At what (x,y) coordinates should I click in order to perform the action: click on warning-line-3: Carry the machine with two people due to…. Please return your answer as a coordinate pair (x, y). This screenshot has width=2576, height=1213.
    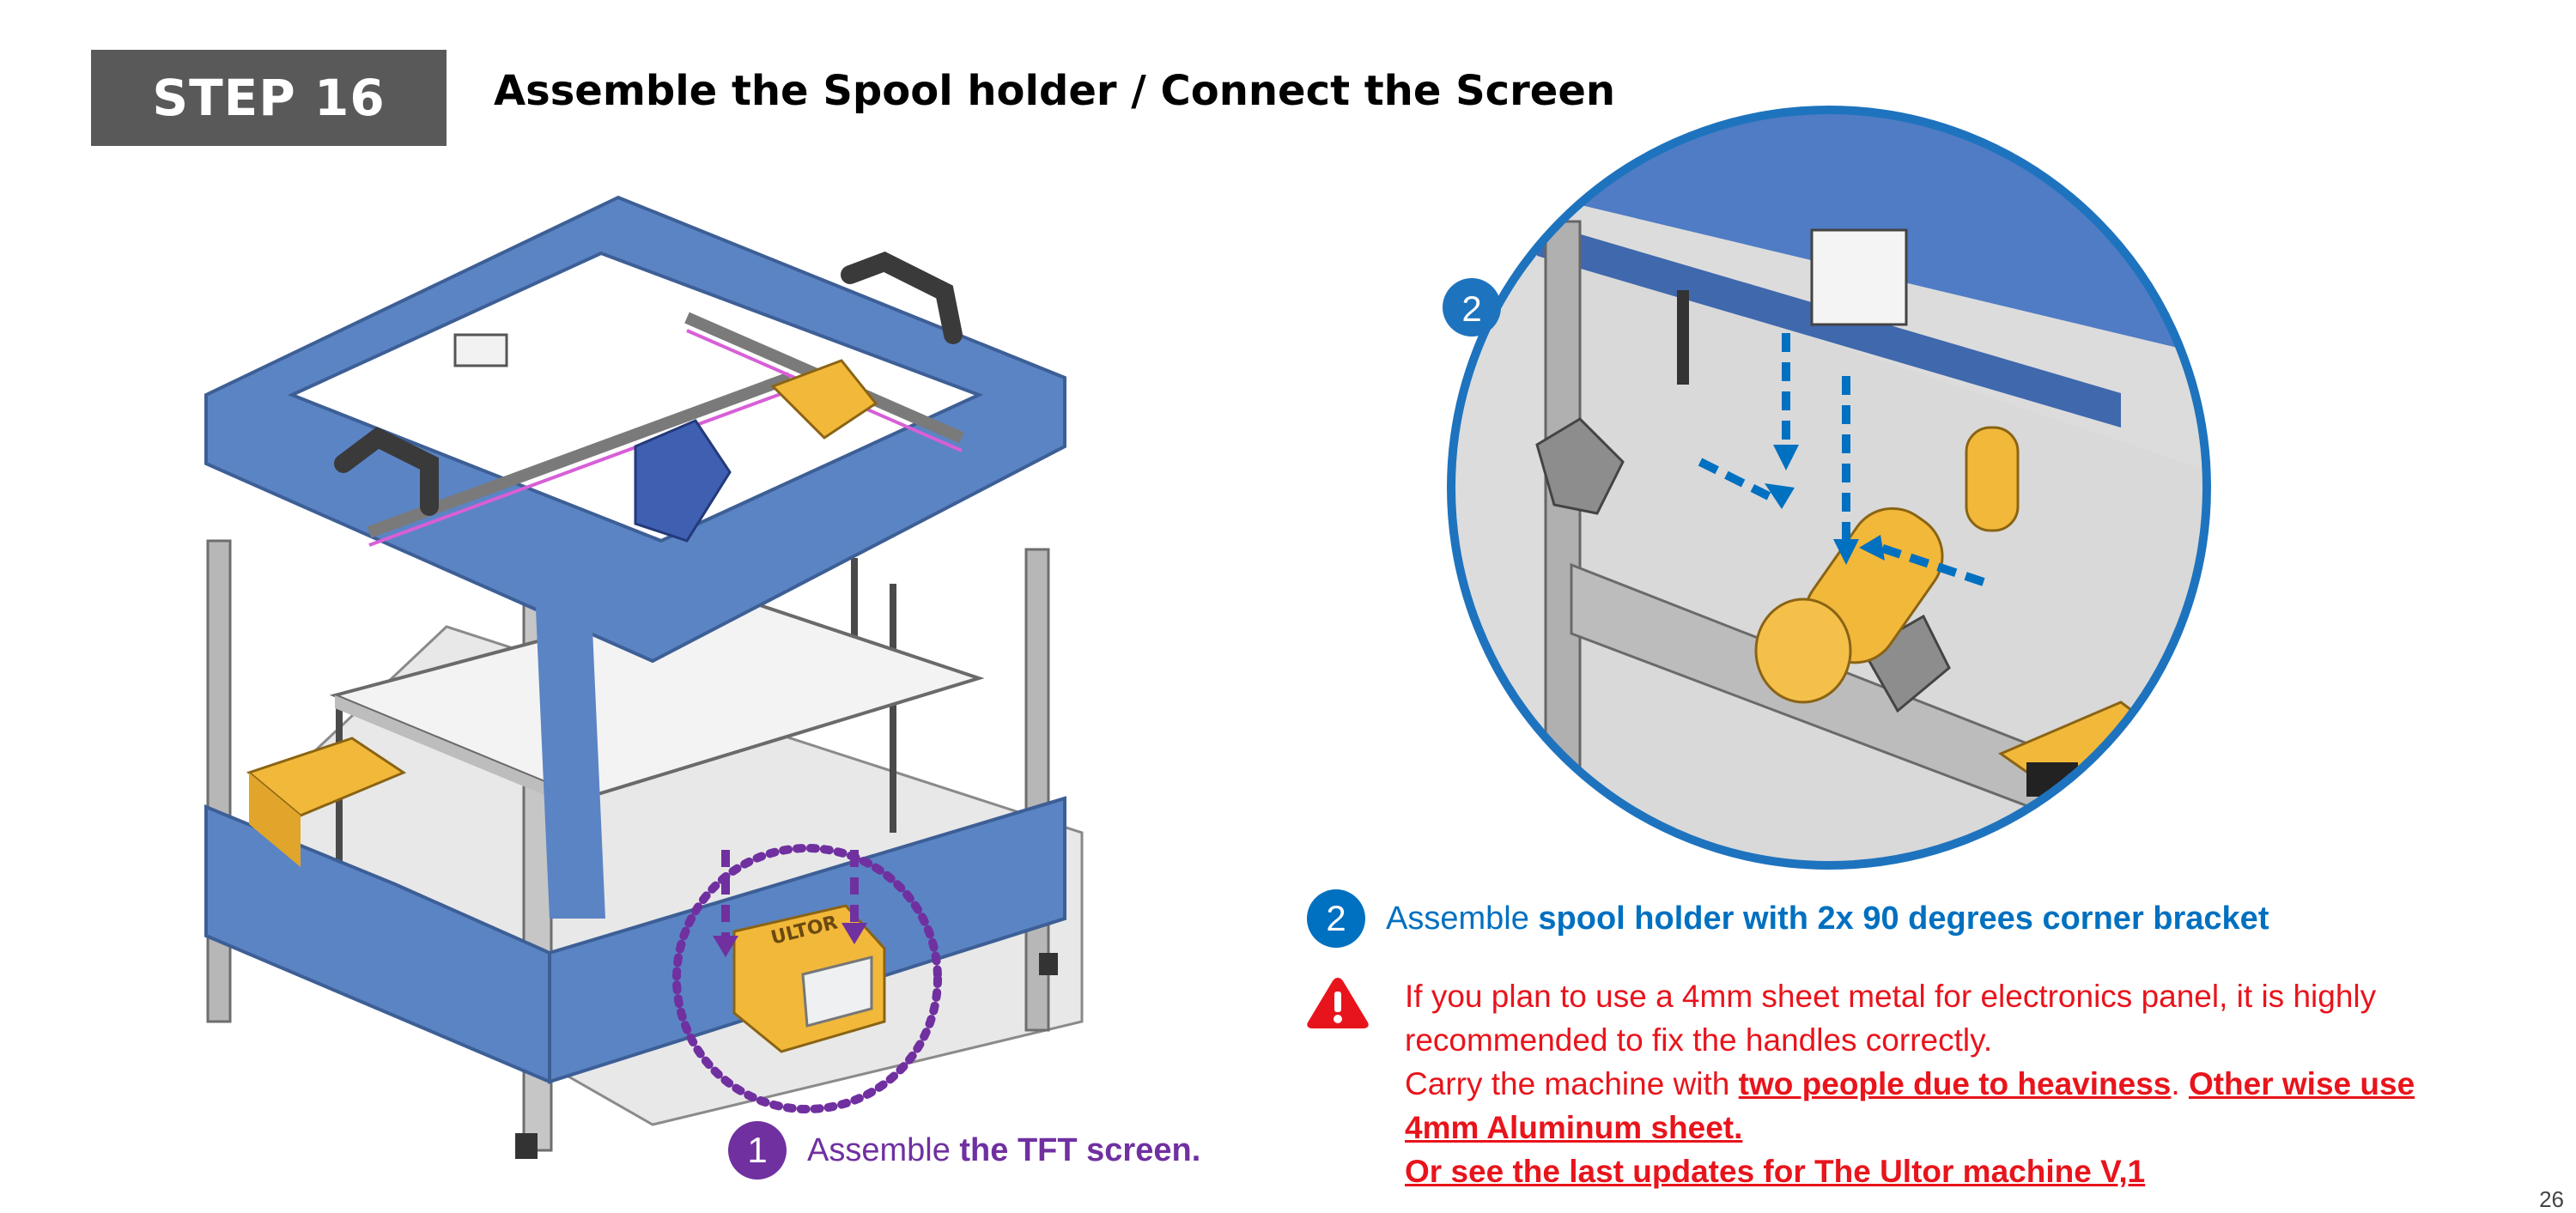
    Looking at the image, I should click on (1929, 1084).